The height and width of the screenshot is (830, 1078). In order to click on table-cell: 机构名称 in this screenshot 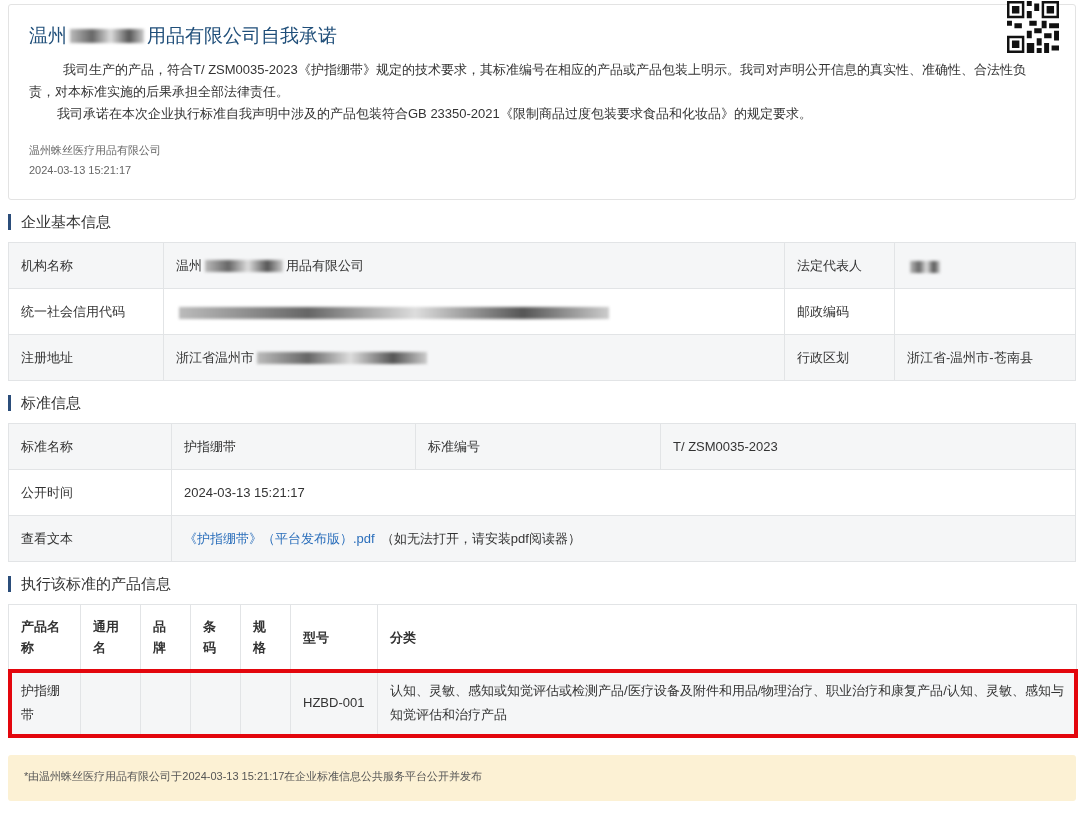, I will do `click(86, 265)`.